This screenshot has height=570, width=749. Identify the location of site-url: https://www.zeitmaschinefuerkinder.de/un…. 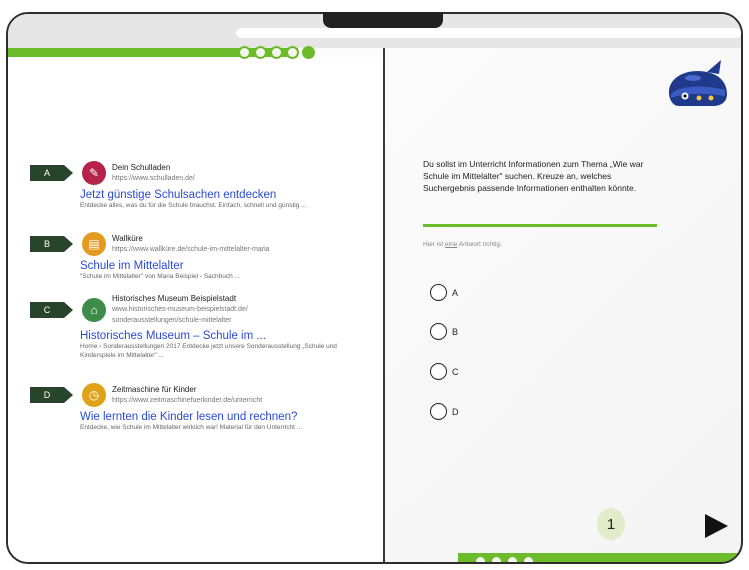
(187, 400).